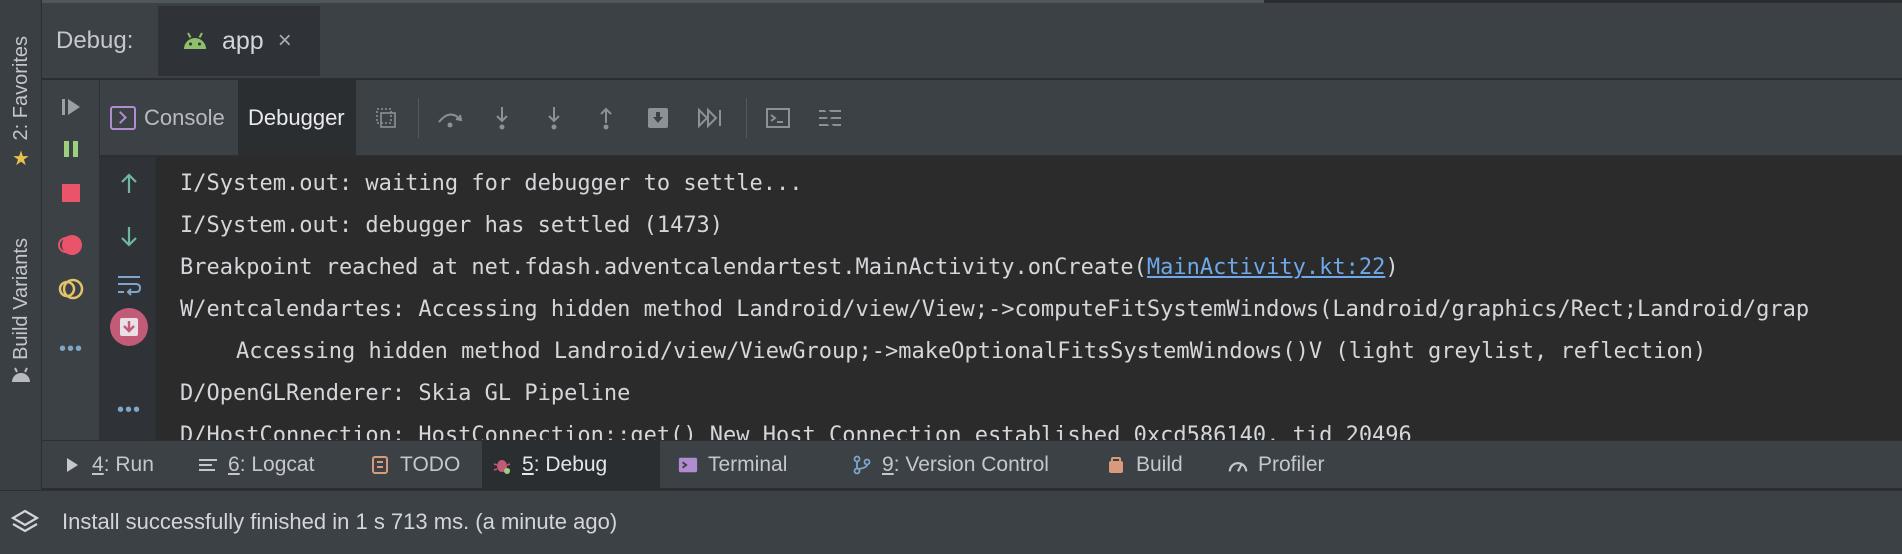 The height and width of the screenshot is (554, 1902). What do you see at coordinates (888, 464) in the screenshot?
I see `tab-version-control-num: 9` at bounding box center [888, 464].